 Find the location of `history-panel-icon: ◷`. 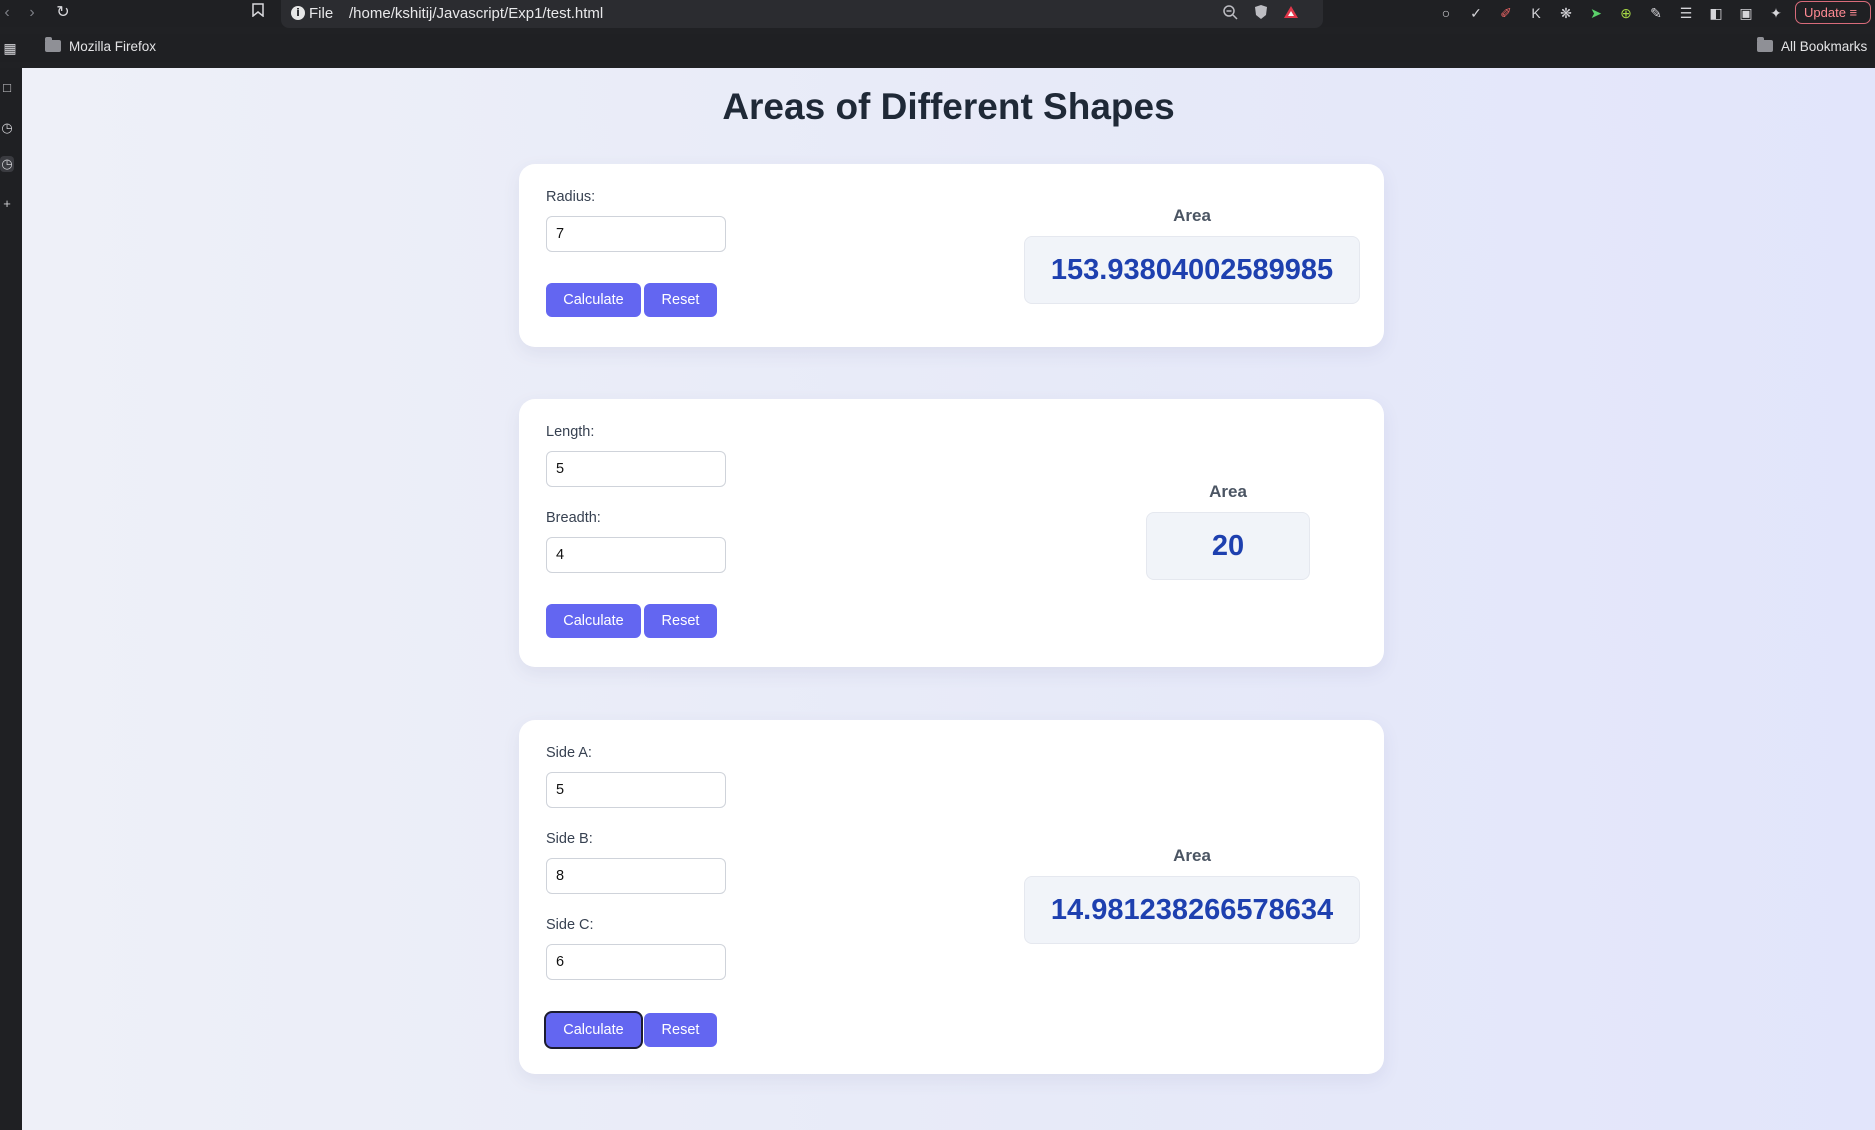

history-panel-icon: ◷ is located at coordinates (7, 128).